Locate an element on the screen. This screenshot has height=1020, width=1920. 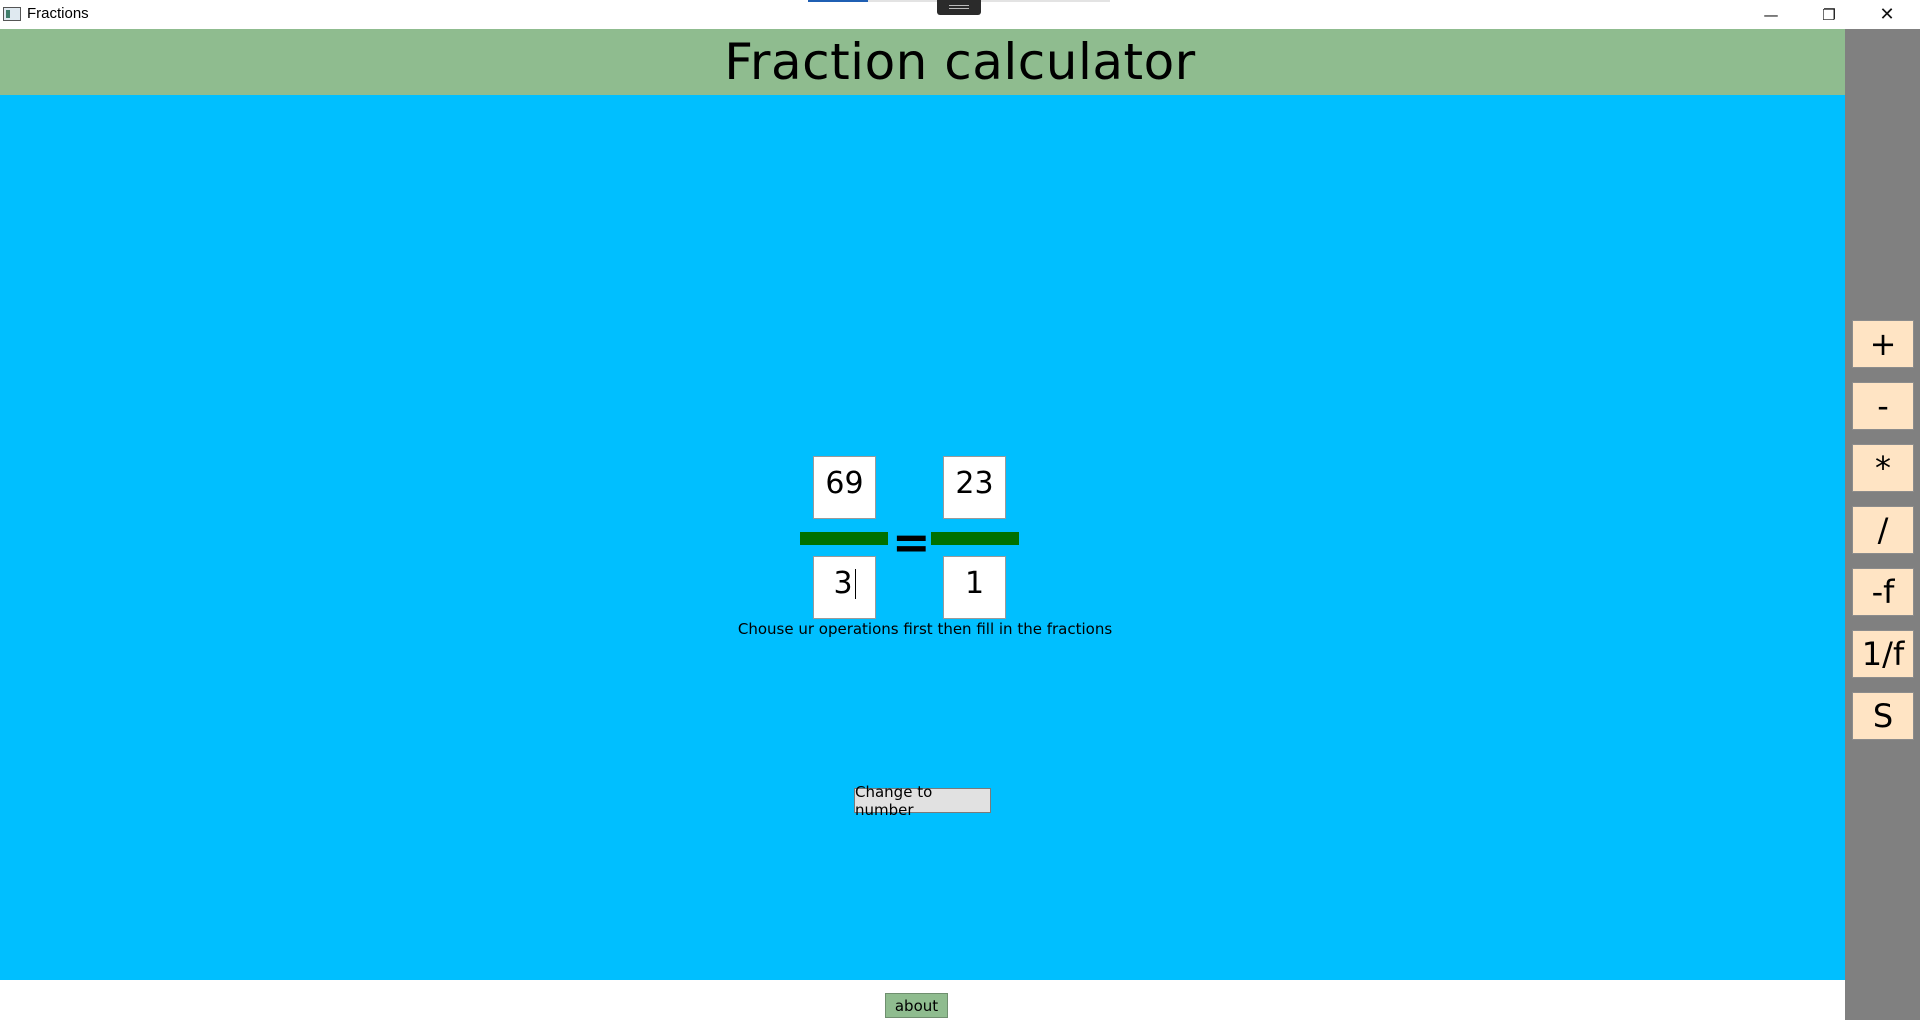
right-fraction-bar is located at coordinates (975, 538).